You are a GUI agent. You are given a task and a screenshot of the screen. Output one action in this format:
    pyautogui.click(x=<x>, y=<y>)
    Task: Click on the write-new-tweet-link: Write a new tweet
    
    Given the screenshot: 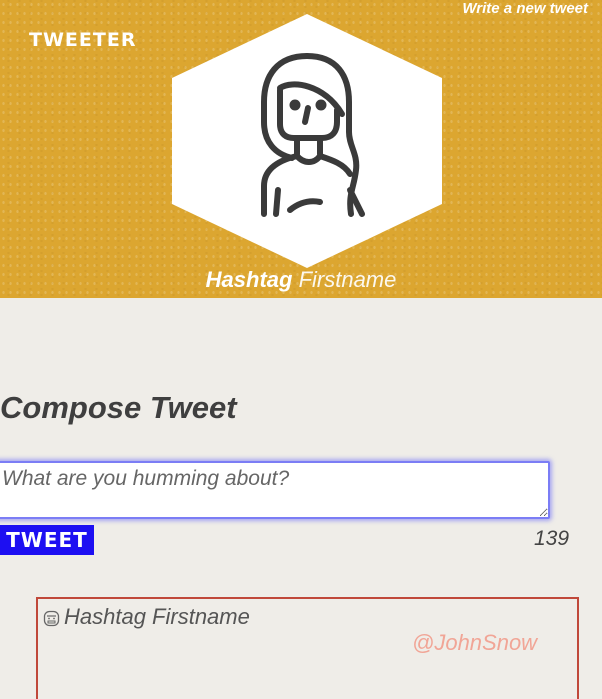 What is the action you would take?
    pyautogui.click(x=525, y=8)
    